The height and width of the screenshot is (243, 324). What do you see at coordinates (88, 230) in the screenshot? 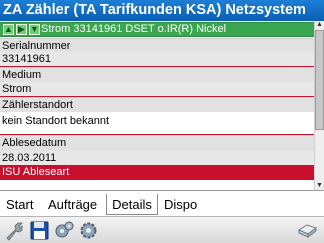
I see `gear-icon` at bounding box center [88, 230].